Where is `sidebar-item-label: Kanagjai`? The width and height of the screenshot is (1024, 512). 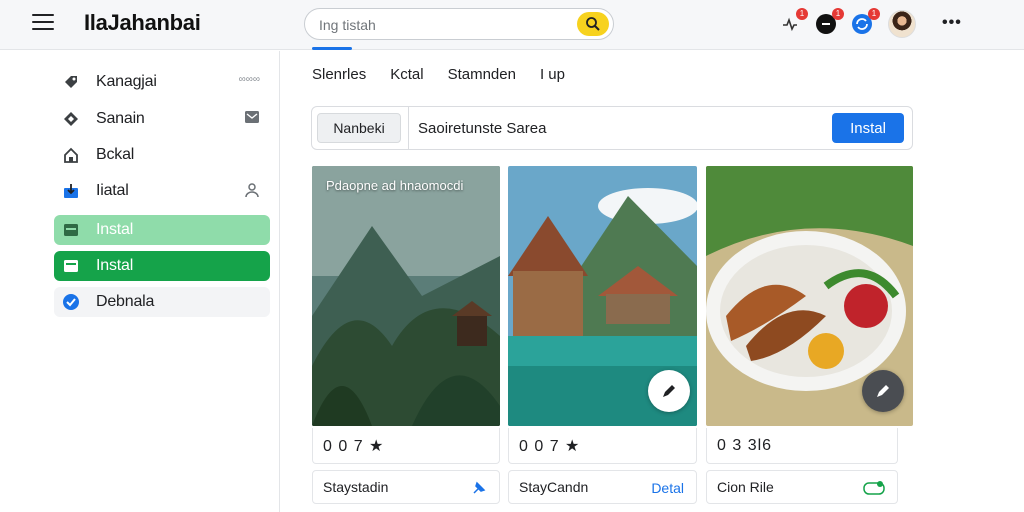 sidebar-item-label: Kanagjai is located at coordinates (126, 81).